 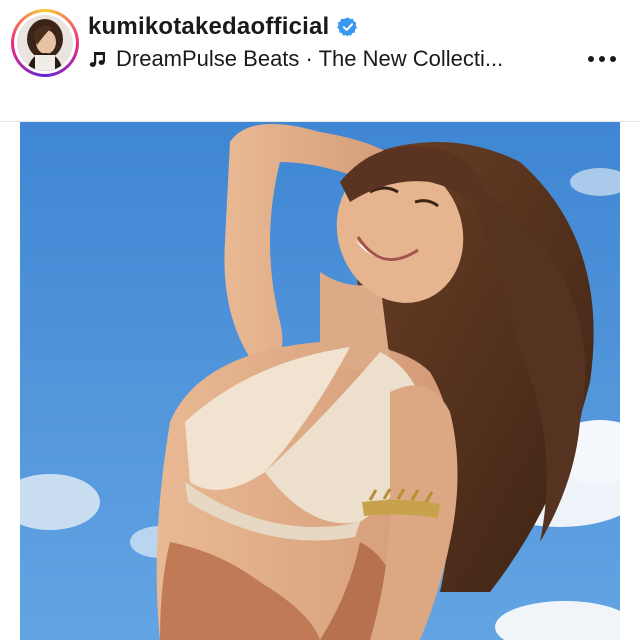 I want to click on username-row: kumikotakedaofficial, so click(x=223, y=27).